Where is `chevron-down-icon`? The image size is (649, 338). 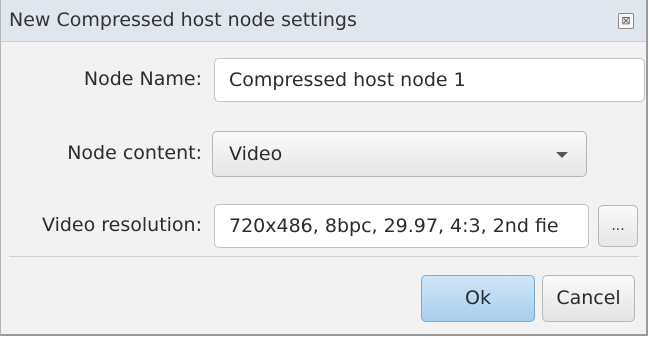
chevron-down-icon is located at coordinates (562, 155).